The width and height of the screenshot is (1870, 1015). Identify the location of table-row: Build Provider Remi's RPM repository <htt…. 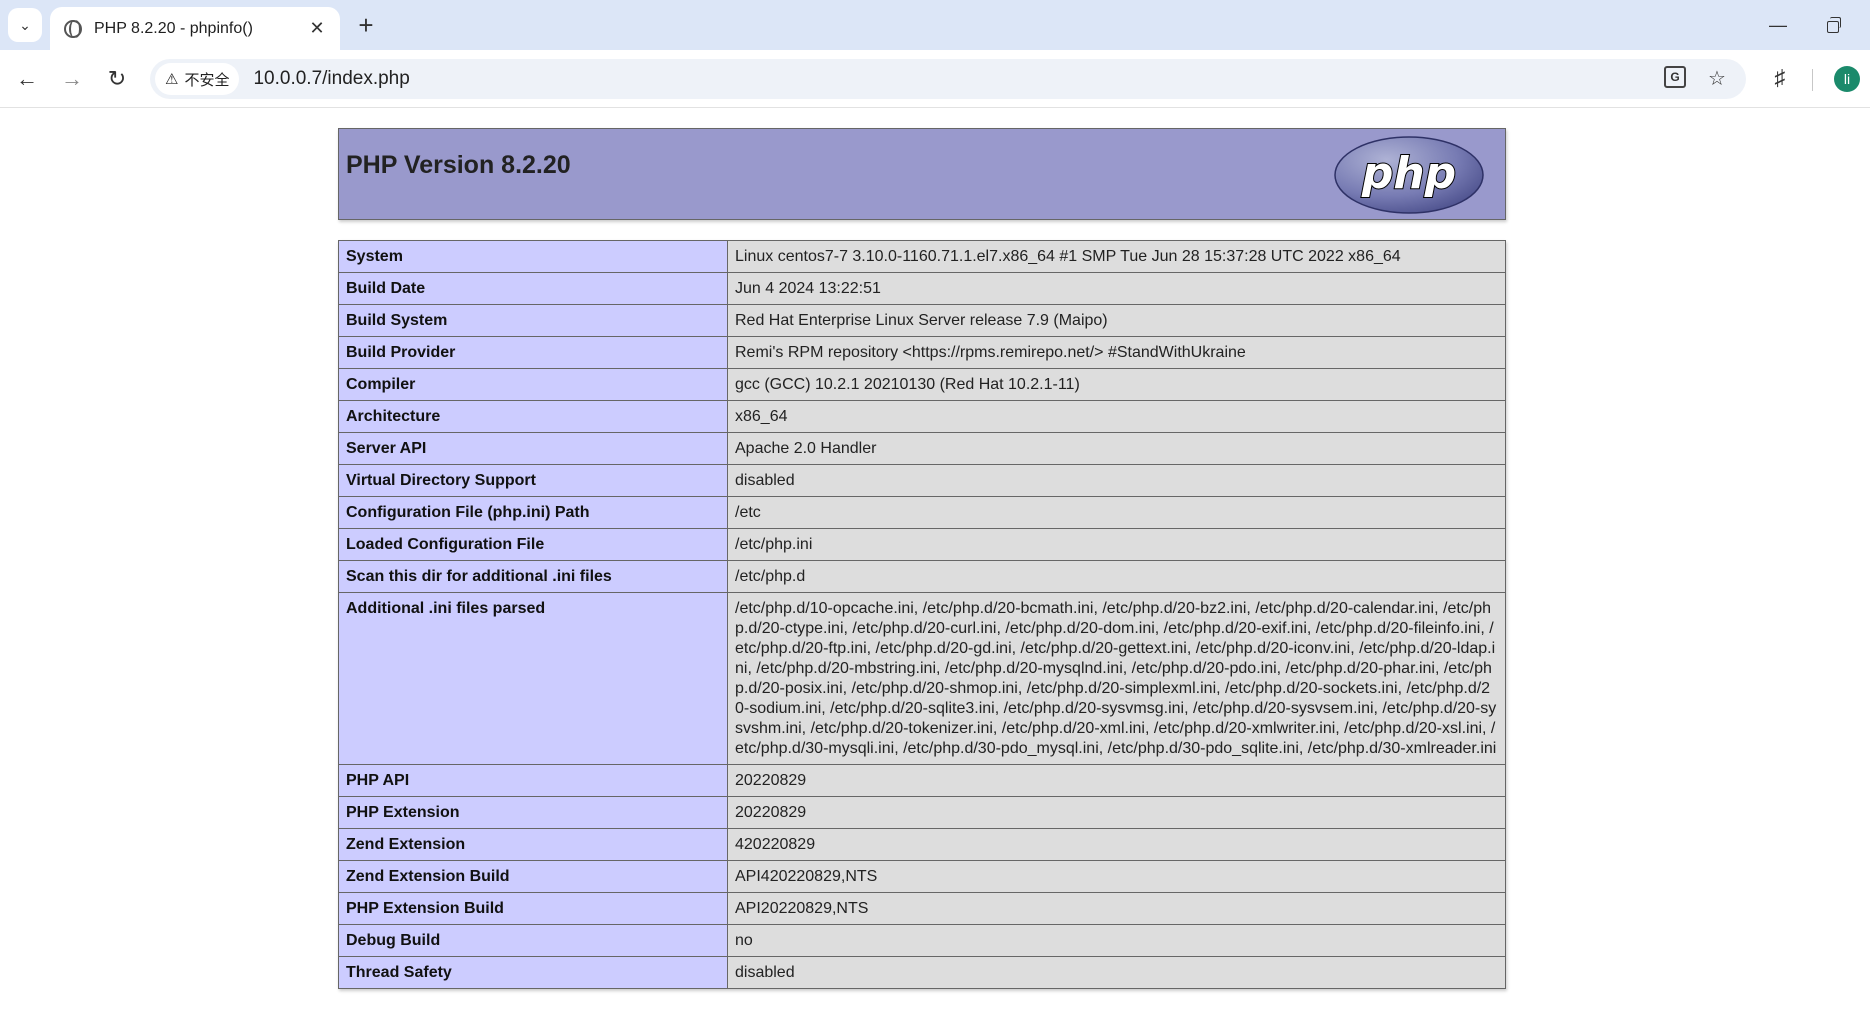
(922, 352).